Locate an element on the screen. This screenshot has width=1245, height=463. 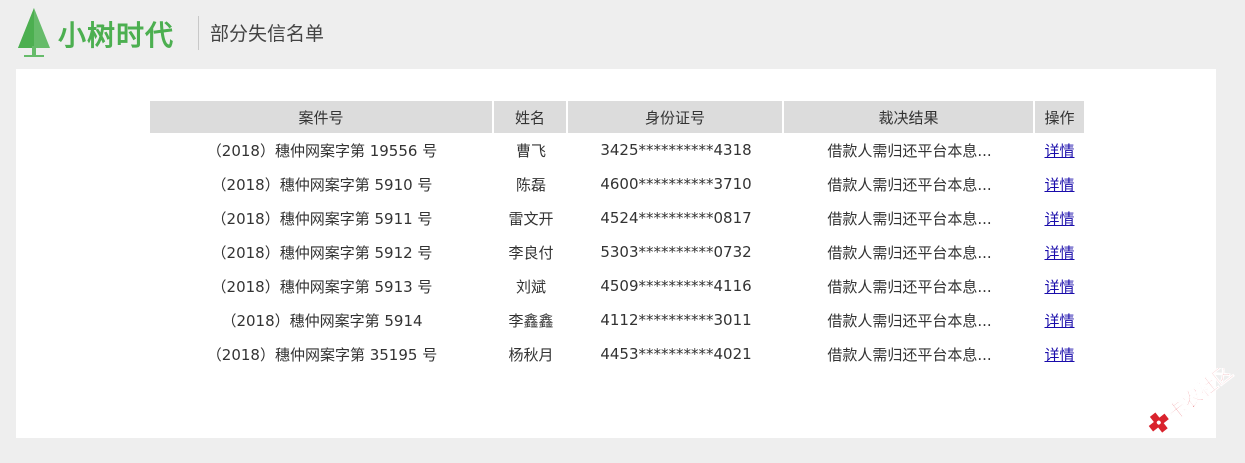
column-header-name: 姓名 is located at coordinates (531, 117).